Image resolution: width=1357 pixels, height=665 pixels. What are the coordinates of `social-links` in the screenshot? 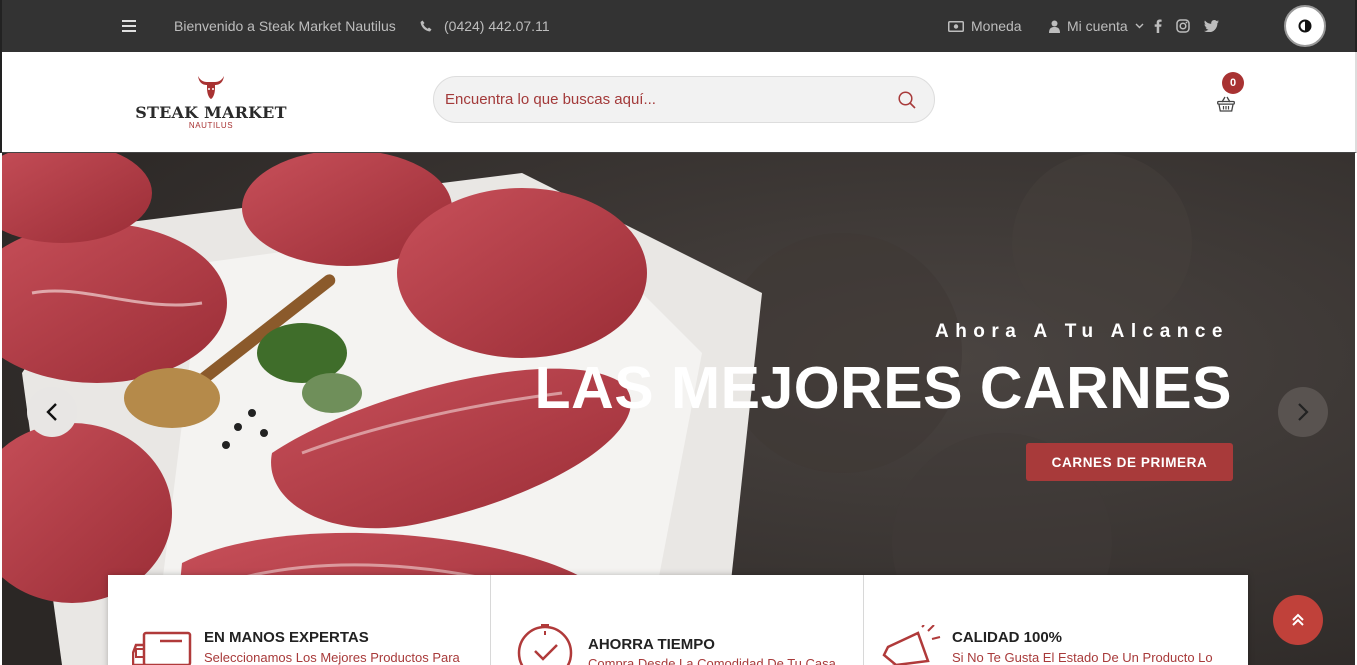 It's located at (1186, 26).